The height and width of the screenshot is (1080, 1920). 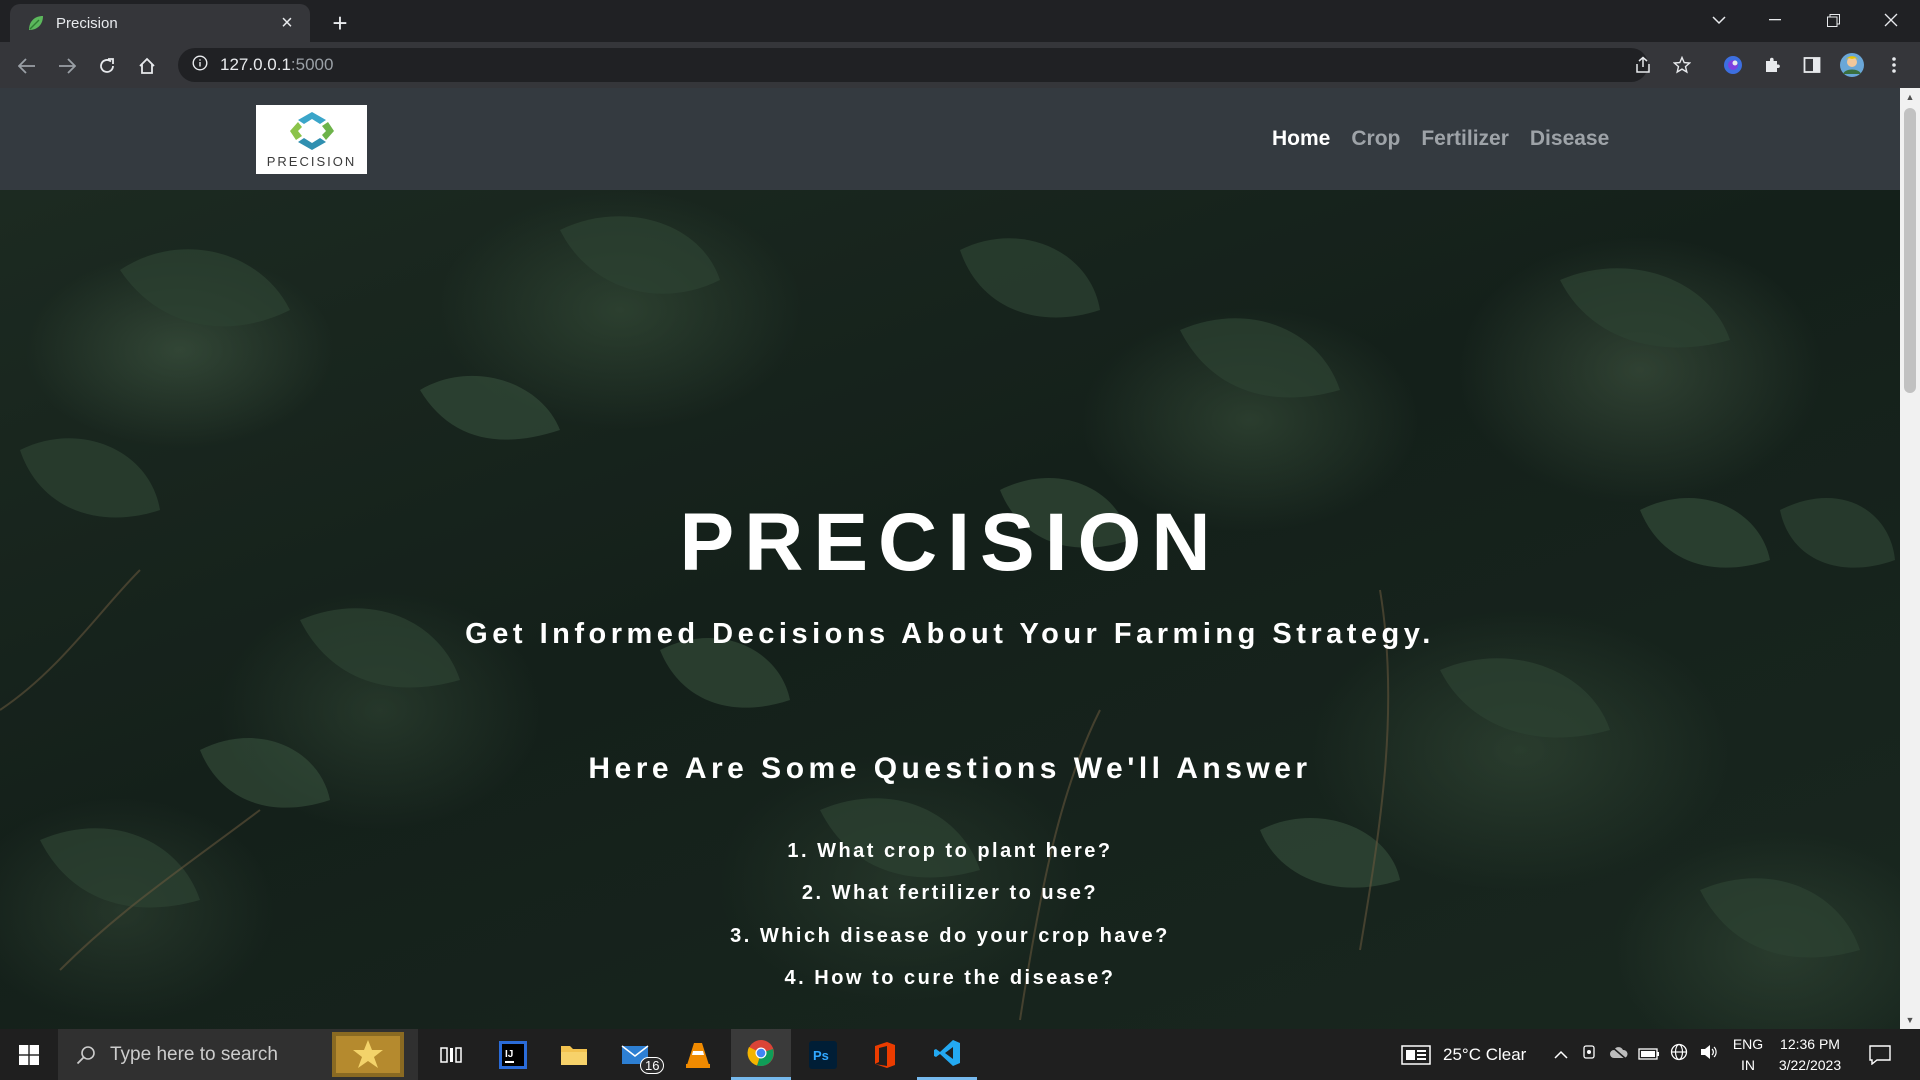 I want to click on meet-now-icon, so click(x=1589, y=1054).